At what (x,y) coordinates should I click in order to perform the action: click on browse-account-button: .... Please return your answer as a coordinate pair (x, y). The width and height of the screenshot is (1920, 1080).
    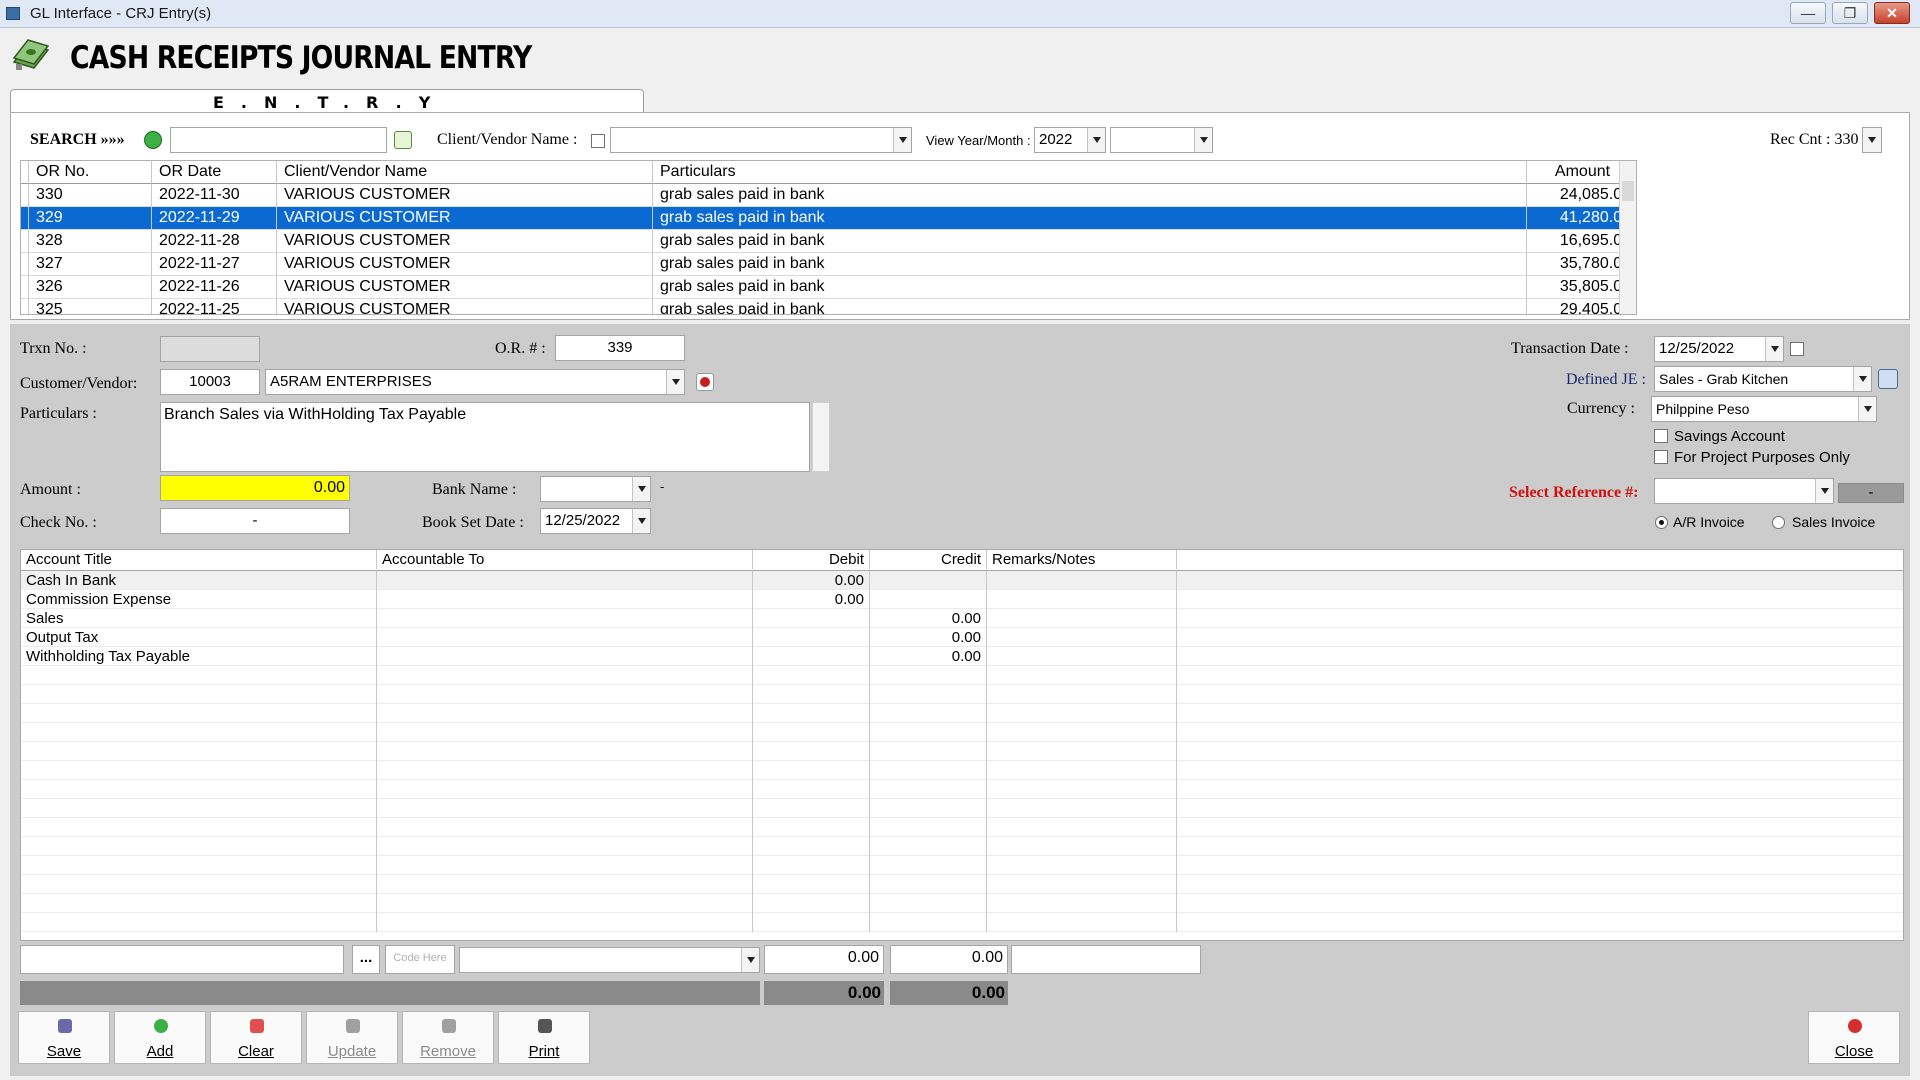
    Looking at the image, I should click on (366, 959).